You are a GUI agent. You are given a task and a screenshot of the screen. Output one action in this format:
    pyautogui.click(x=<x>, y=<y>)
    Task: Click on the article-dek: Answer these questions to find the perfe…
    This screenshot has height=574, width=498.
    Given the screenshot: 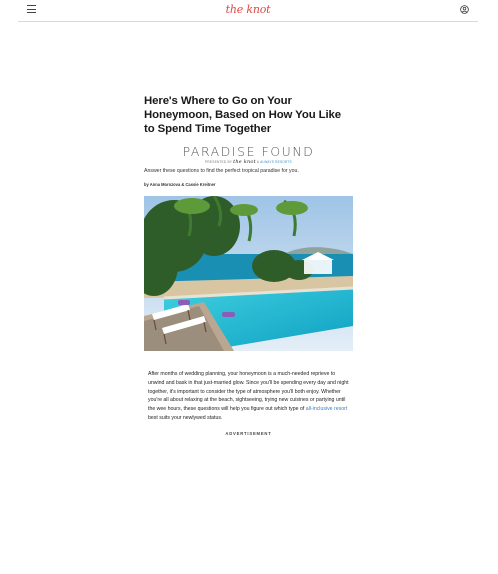 What is the action you would take?
    pyautogui.click(x=221, y=171)
    